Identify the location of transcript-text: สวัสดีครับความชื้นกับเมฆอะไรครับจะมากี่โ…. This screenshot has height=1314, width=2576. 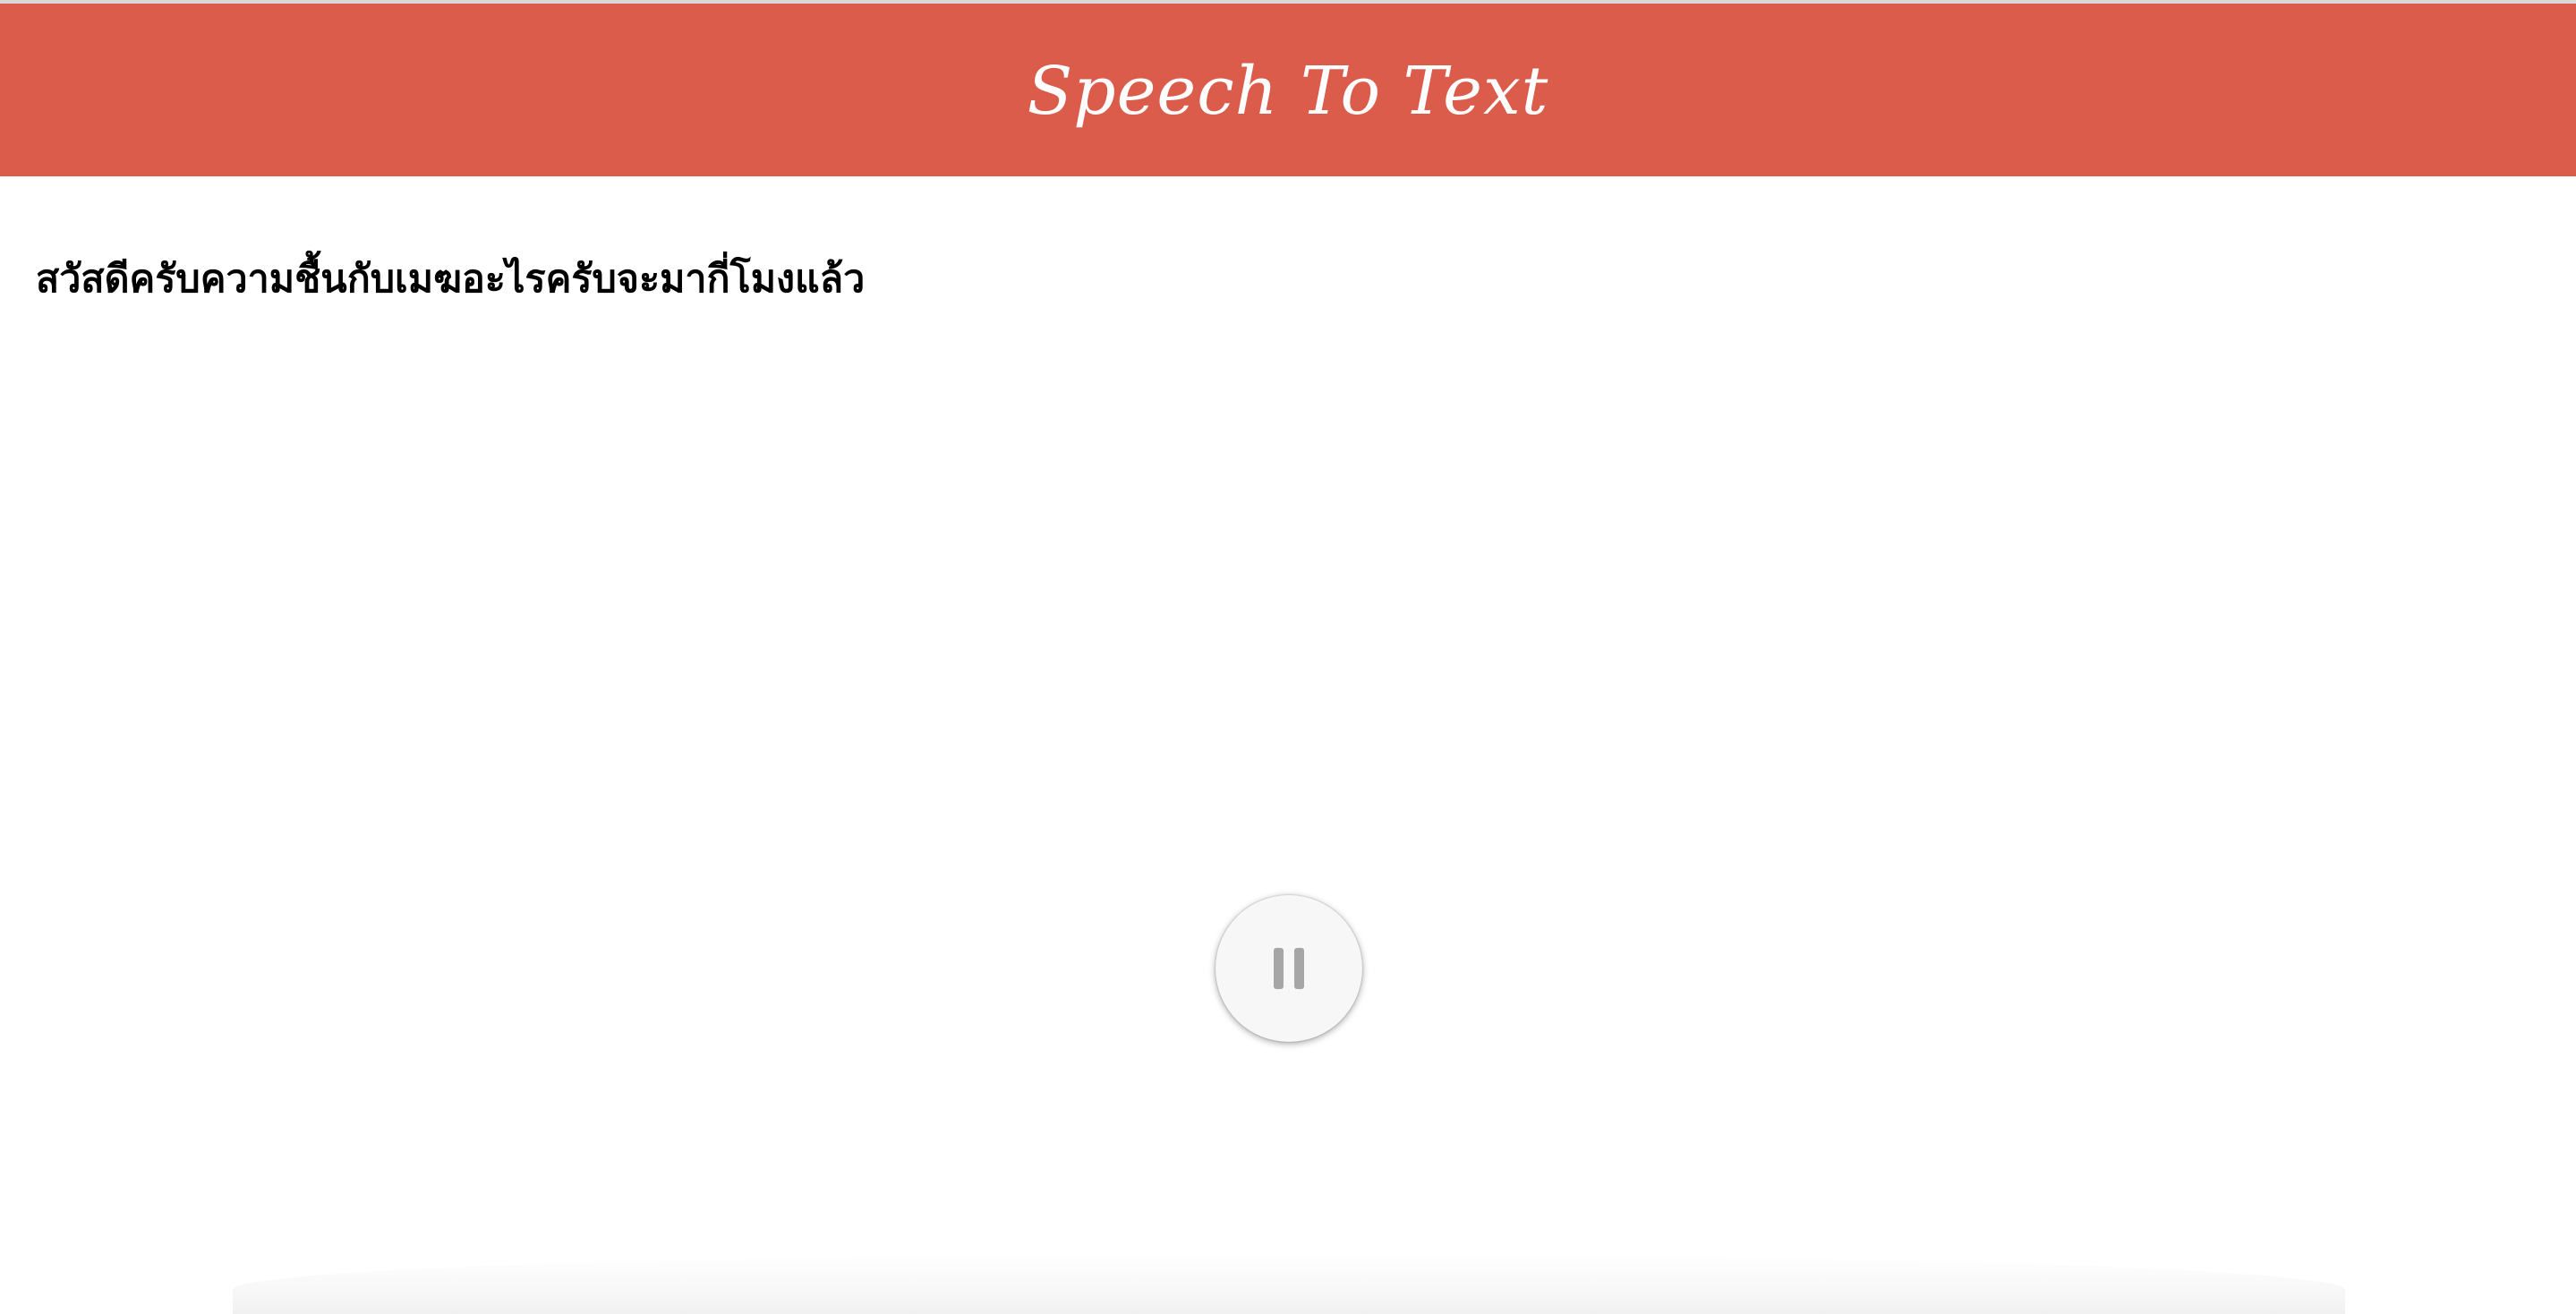
(451, 279).